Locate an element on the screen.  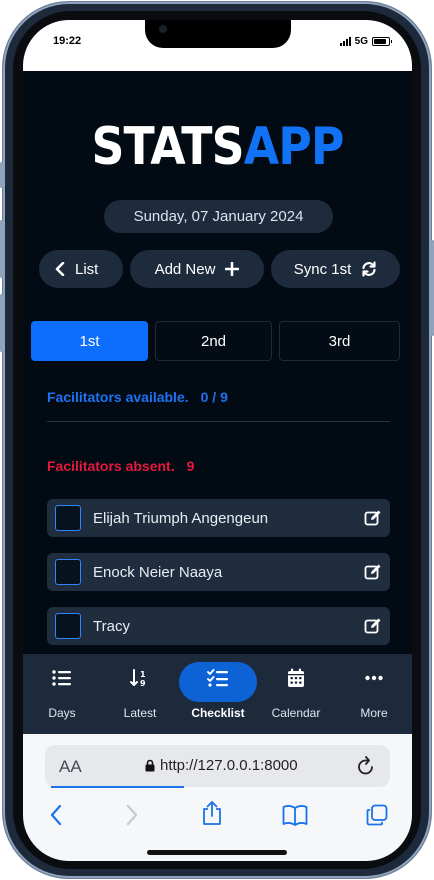
sync-icon is located at coordinates (369, 269).